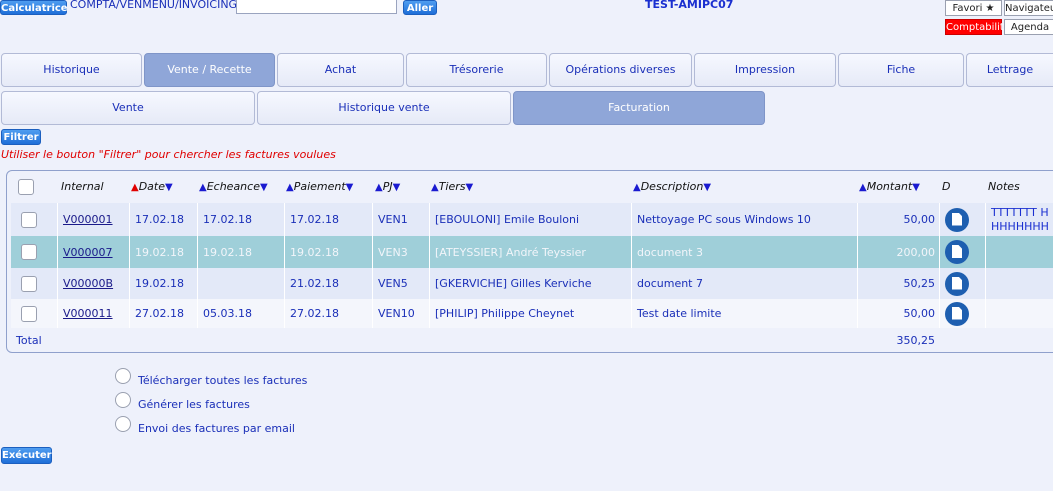  Describe the element at coordinates (340, 70) in the screenshot. I see `tab-achat: Achat` at that location.